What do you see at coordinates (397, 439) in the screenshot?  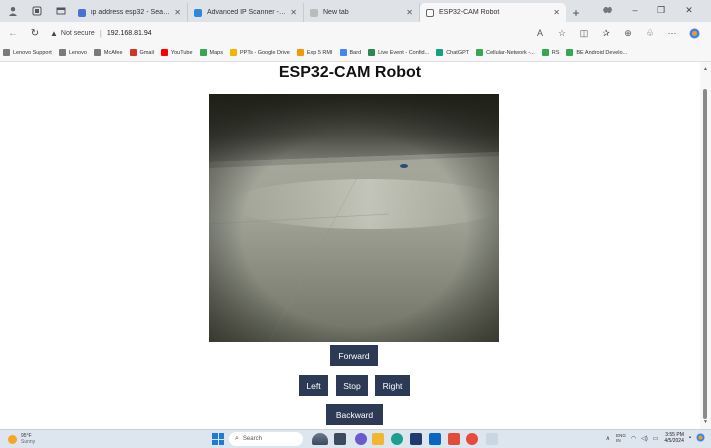 I see `edge-icon` at bounding box center [397, 439].